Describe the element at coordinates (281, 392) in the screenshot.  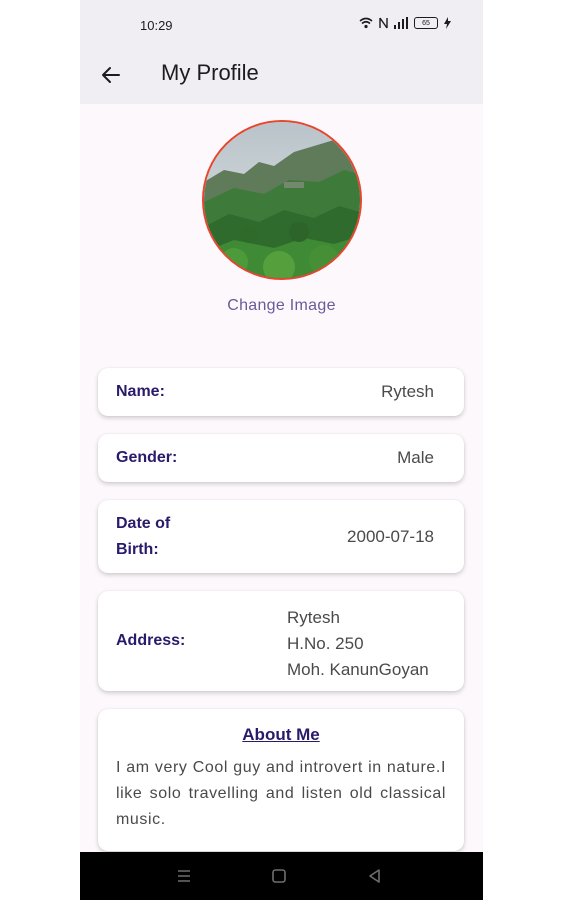
I see `name-card: Name: Rytesh` at that location.